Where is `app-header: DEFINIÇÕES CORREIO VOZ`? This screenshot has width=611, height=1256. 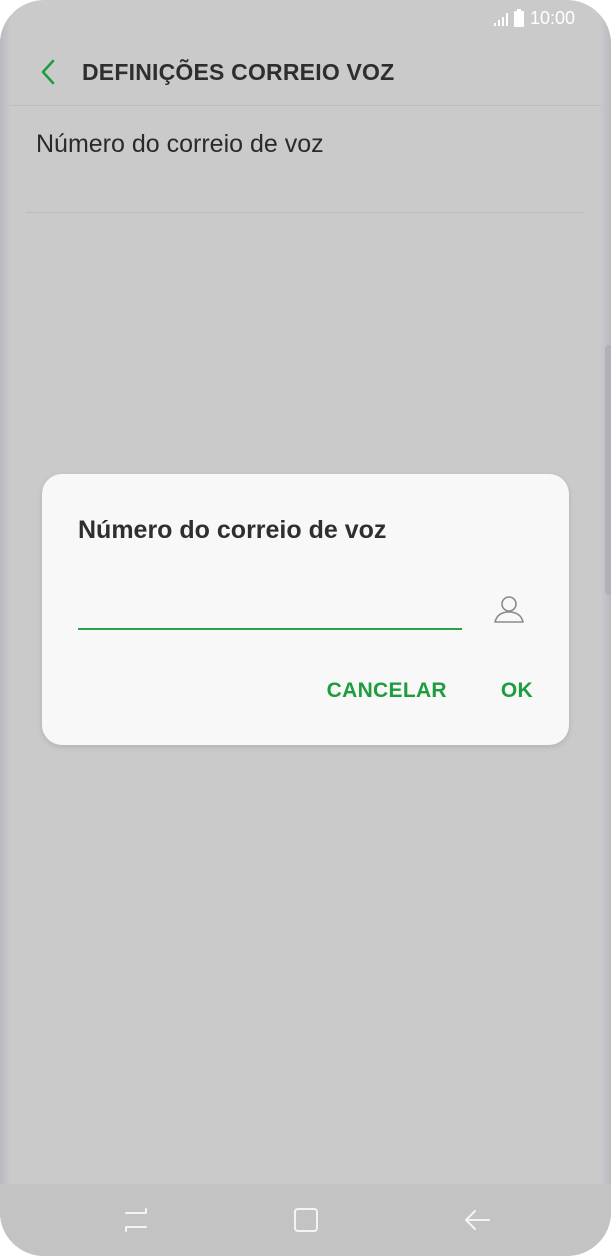 app-header: DEFINIÇÕES CORREIO VOZ is located at coordinates (305, 72).